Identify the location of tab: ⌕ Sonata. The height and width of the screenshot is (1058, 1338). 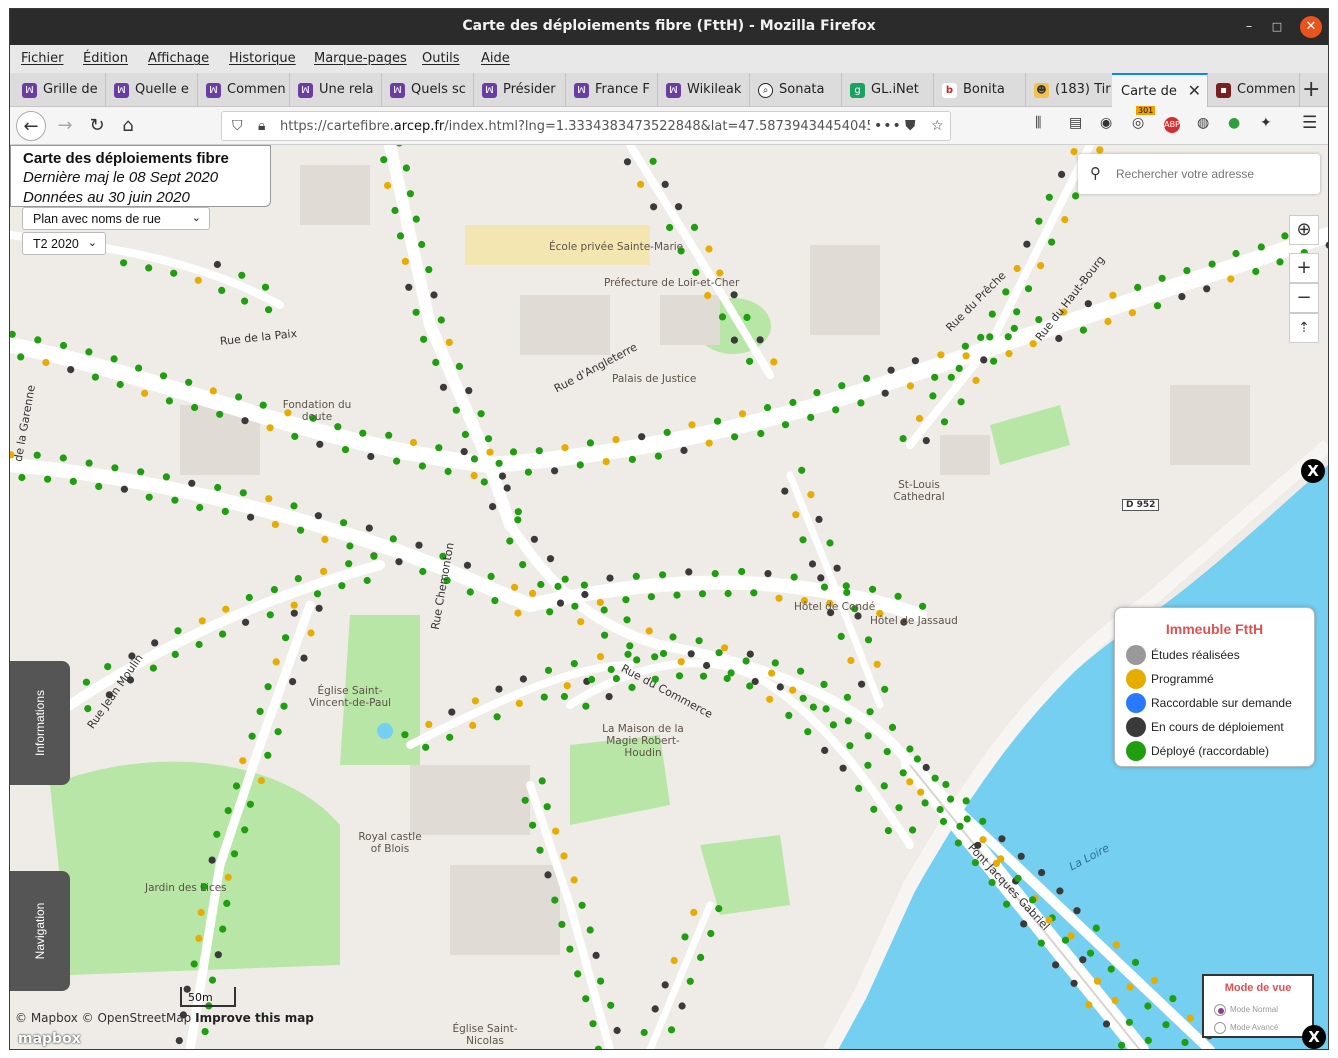
(796, 90).